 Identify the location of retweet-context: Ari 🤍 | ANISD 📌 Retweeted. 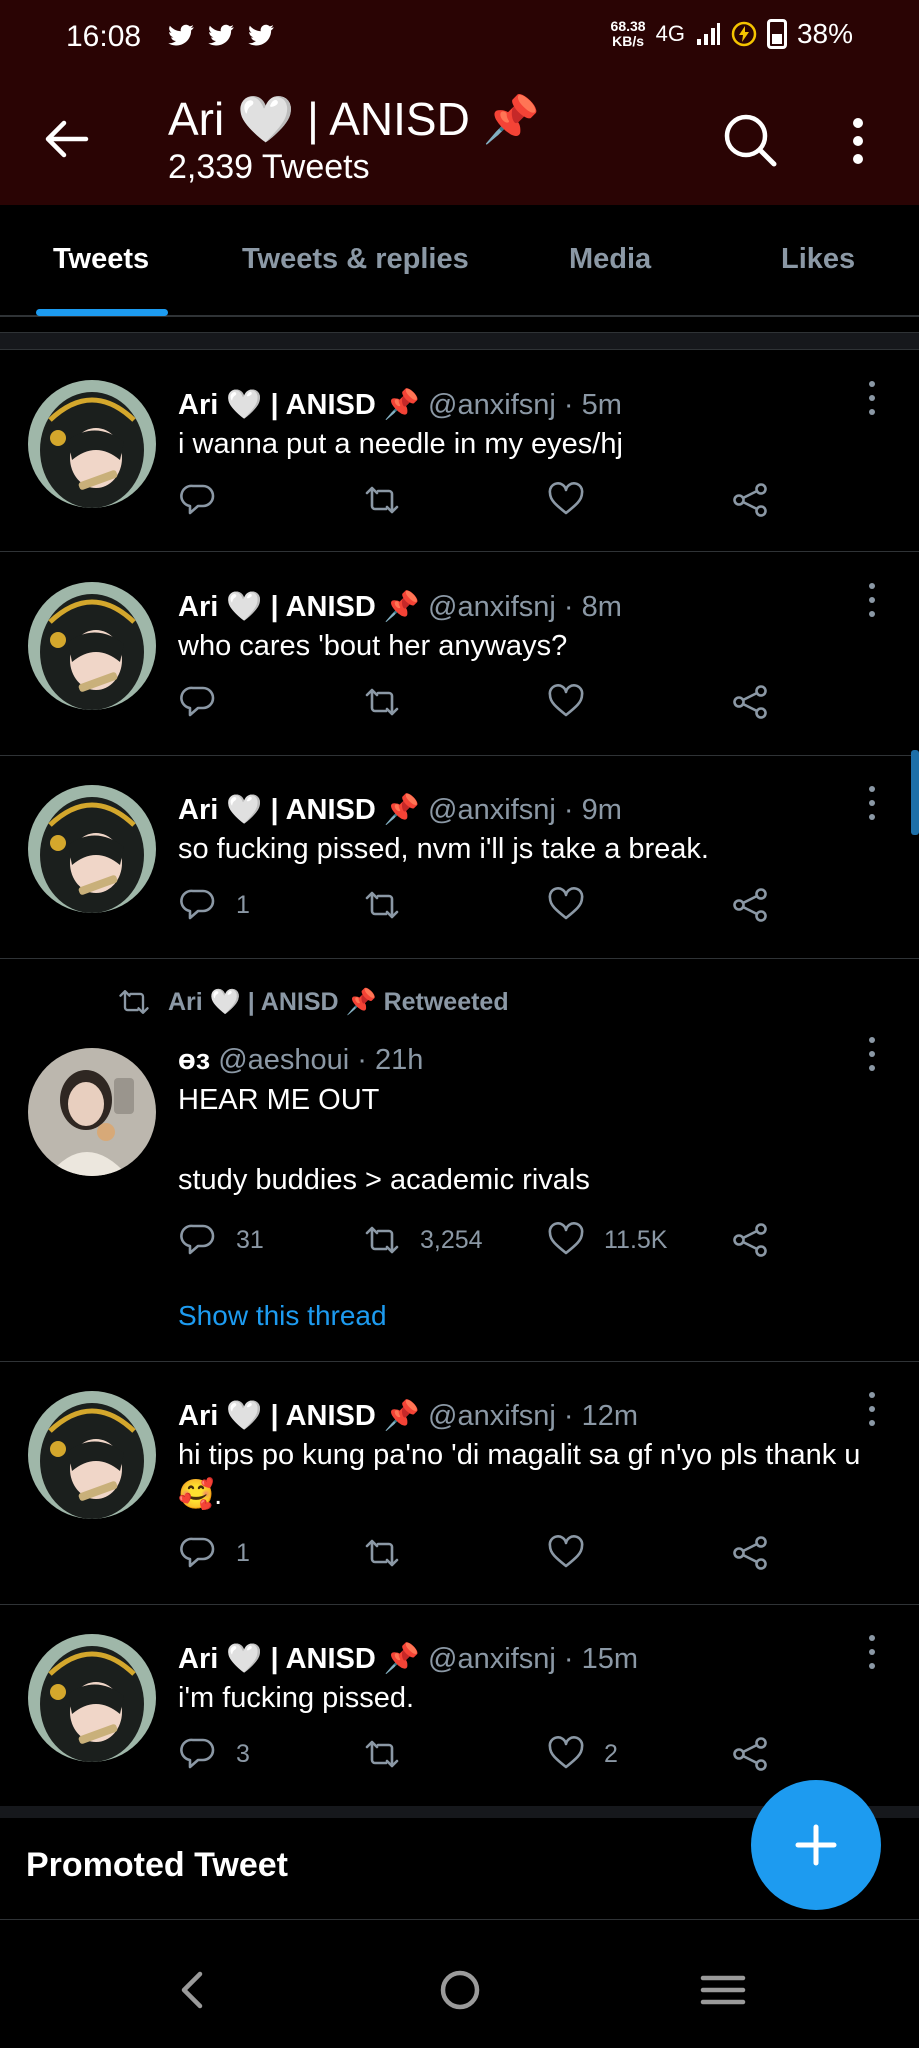
(312, 1002).